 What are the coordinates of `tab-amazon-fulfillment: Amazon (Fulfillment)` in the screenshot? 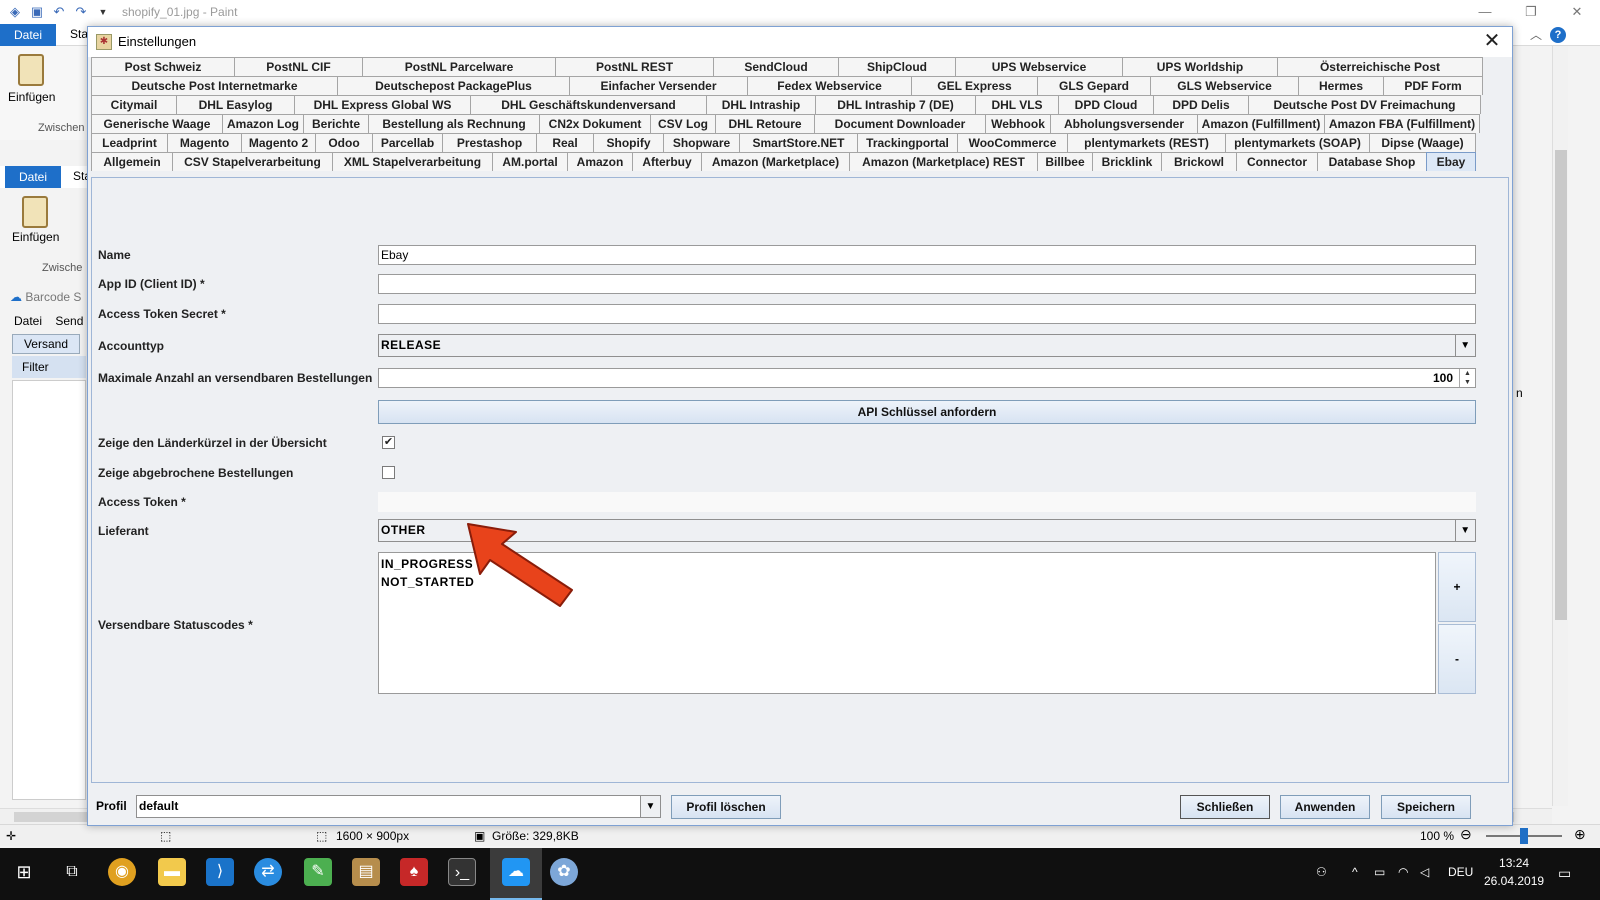 It's located at (1261, 123).